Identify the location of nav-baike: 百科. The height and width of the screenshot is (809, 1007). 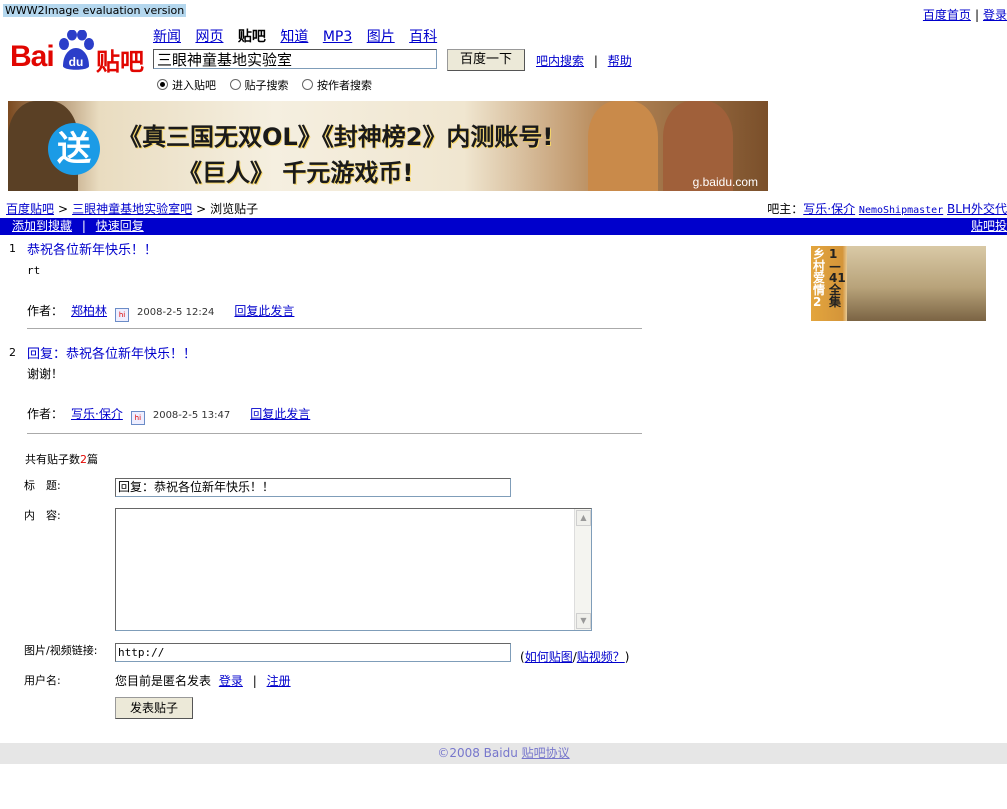
(423, 37).